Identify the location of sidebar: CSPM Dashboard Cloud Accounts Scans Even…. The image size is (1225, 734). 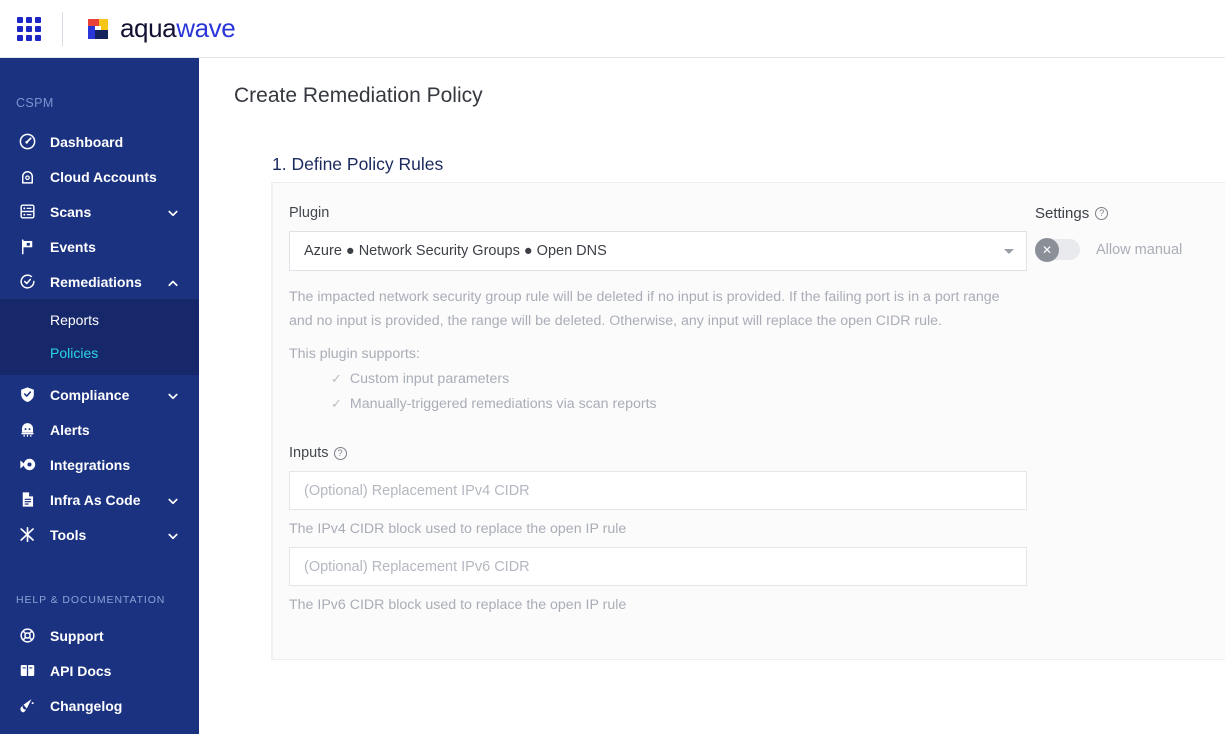
(99, 396).